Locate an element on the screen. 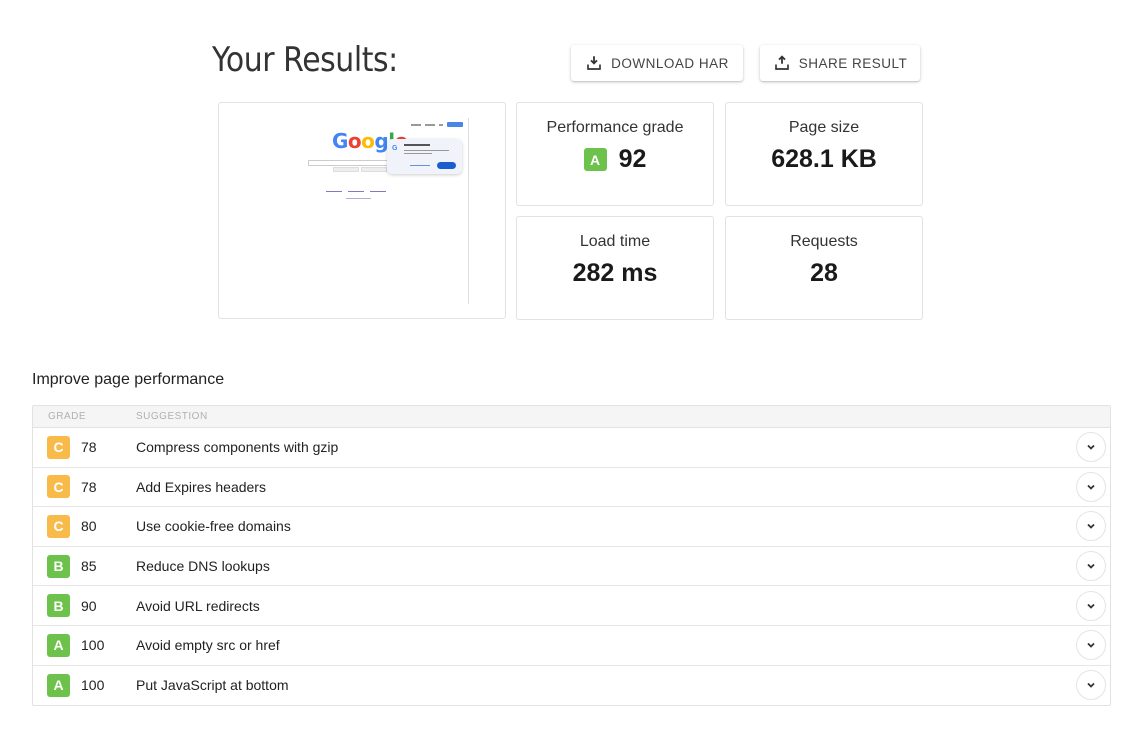 This screenshot has width=1140, height=731. download-har-button: DOWNLOAD HAR is located at coordinates (657, 63).